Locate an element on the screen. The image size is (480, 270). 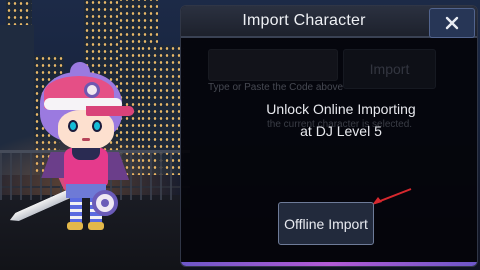
character-face is located at coordinates (86, 130).